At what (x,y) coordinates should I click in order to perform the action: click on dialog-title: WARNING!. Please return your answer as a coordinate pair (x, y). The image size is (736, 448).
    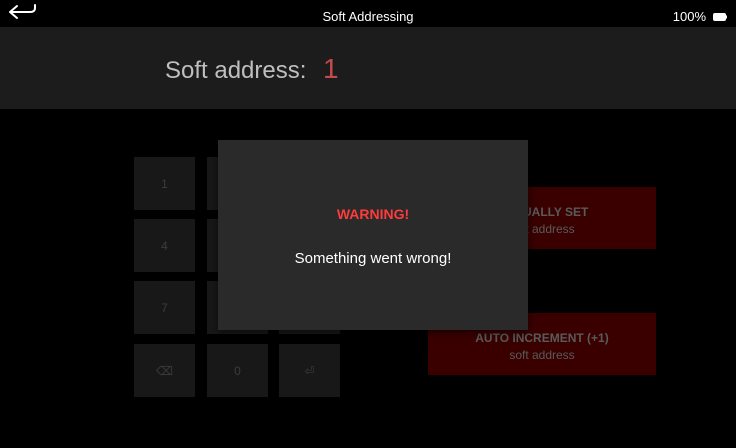
    Looking at the image, I should click on (373, 214).